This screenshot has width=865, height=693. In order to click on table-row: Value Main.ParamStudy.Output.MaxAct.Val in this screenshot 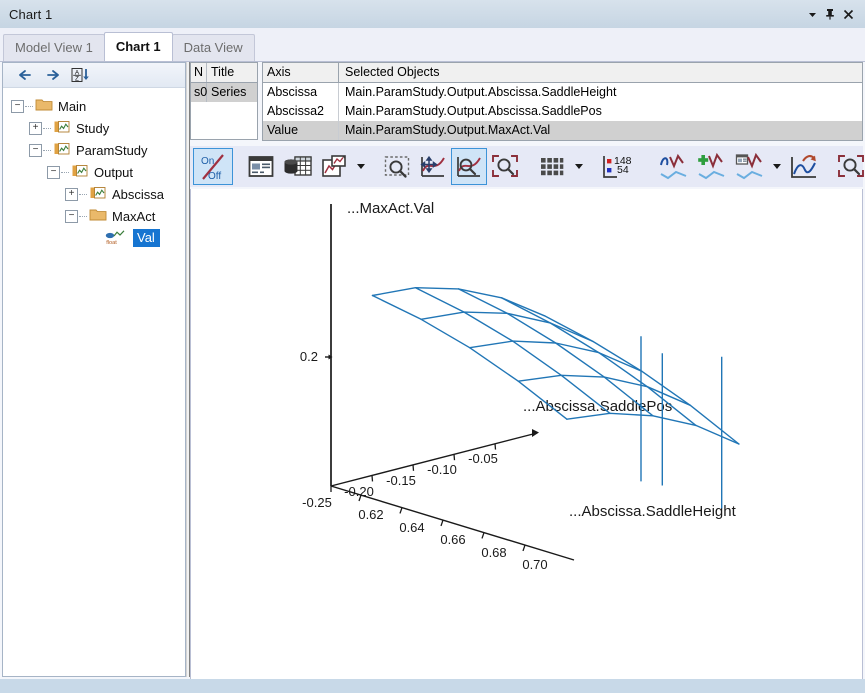, I will do `click(562, 130)`.